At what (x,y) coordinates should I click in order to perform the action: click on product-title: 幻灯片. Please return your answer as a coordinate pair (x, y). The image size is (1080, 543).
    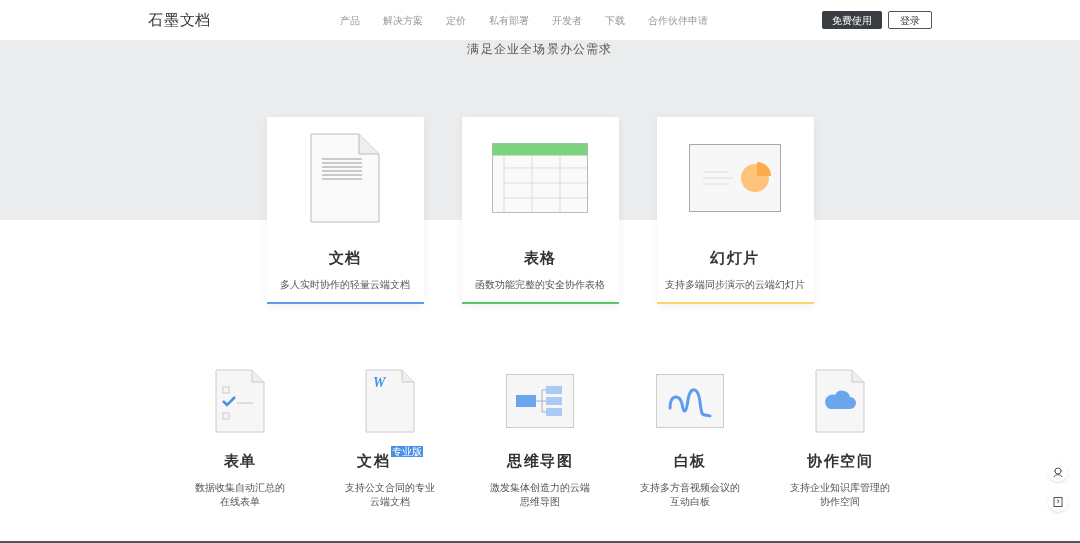
    Looking at the image, I should click on (735, 258).